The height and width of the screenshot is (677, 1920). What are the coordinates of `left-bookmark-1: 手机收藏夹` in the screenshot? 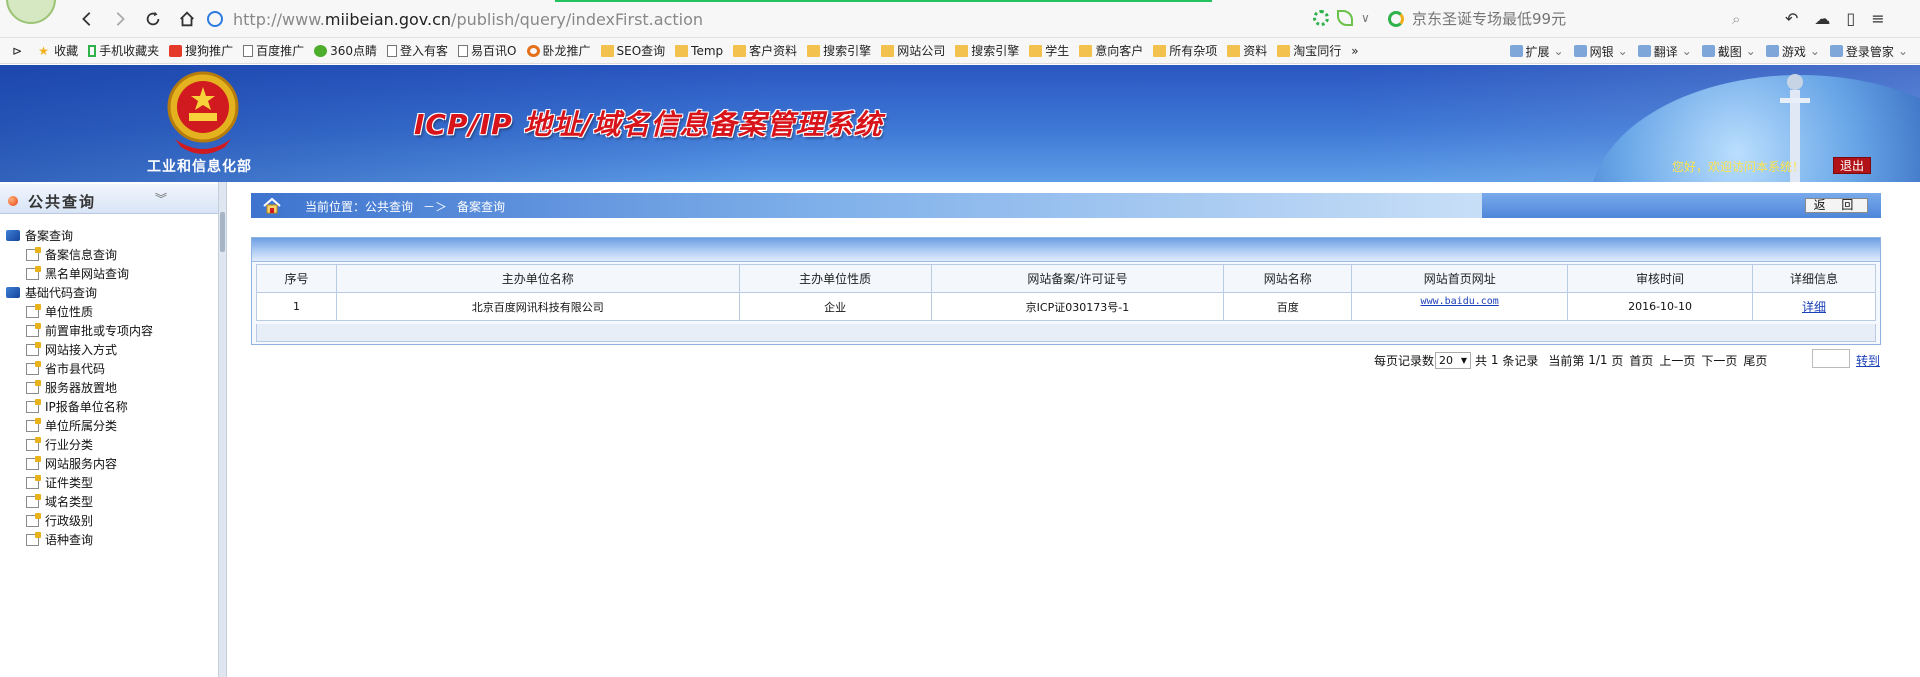 It's located at (123, 50).